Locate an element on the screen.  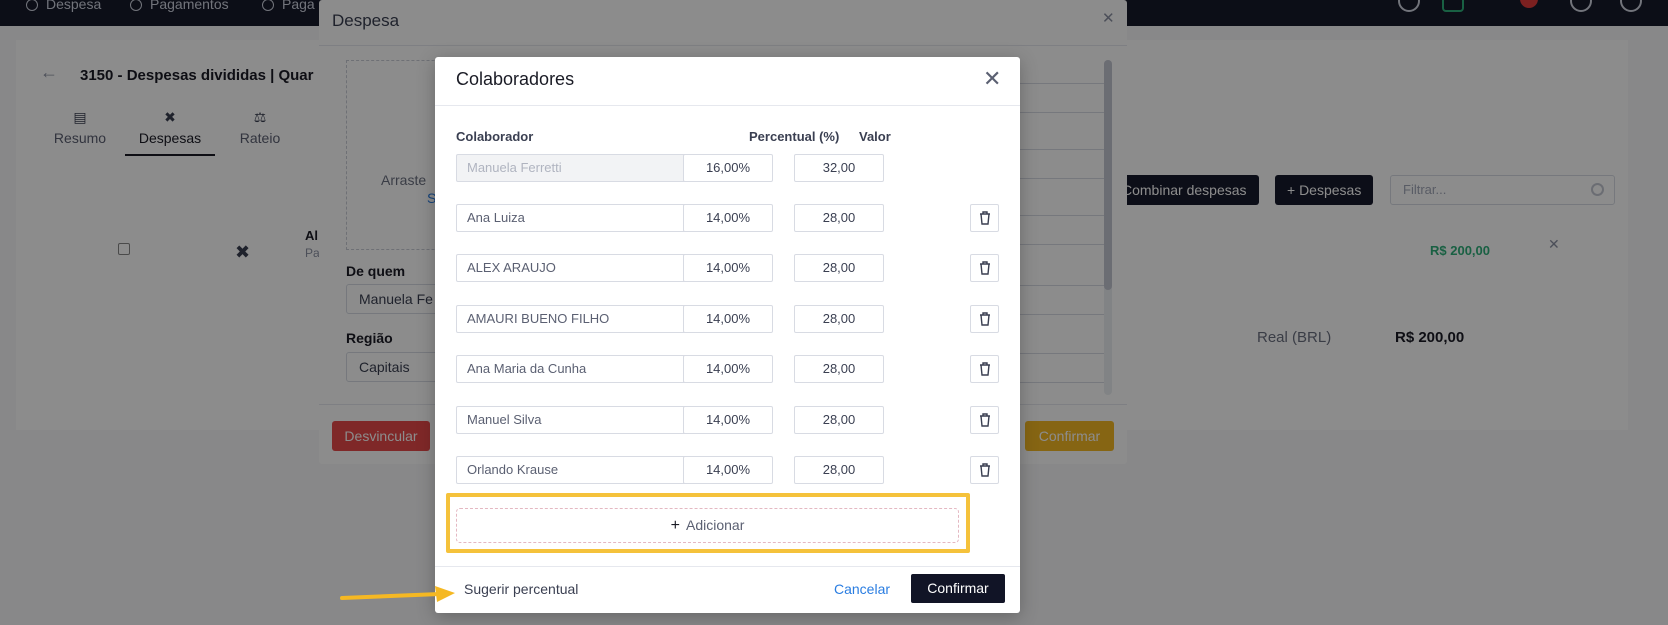
column-header-value: Valor is located at coordinates (875, 136).